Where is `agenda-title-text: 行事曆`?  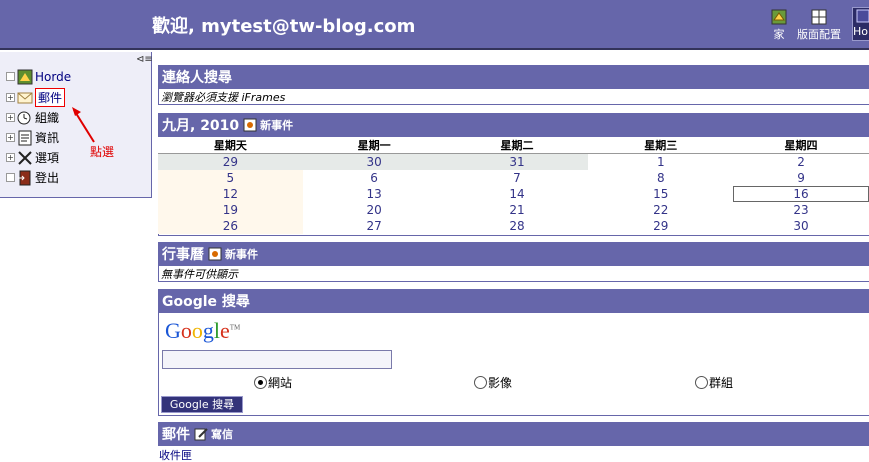
agenda-title-text: 行事曆 is located at coordinates (183, 255).